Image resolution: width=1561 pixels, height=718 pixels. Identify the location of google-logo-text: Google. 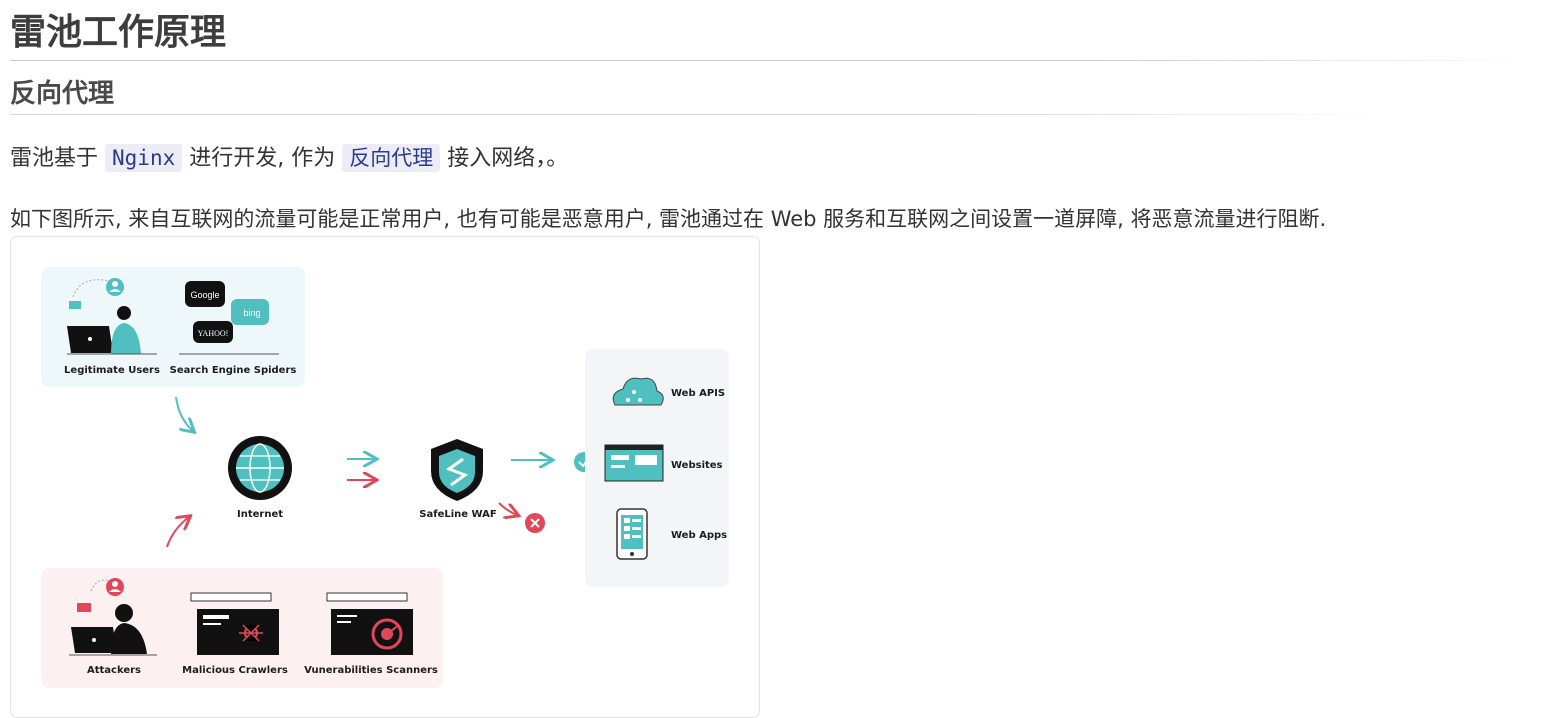
(204, 295).